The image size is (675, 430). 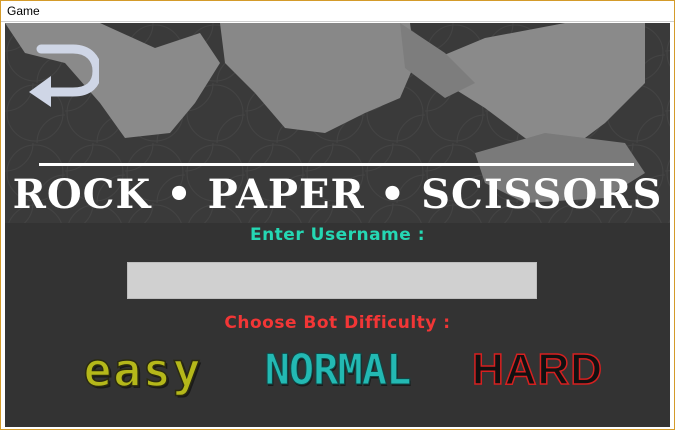 What do you see at coordinates (143, 370) in the screenshot?
I see `easy-difficulty-button: easy` at bounding box center [143, 370].